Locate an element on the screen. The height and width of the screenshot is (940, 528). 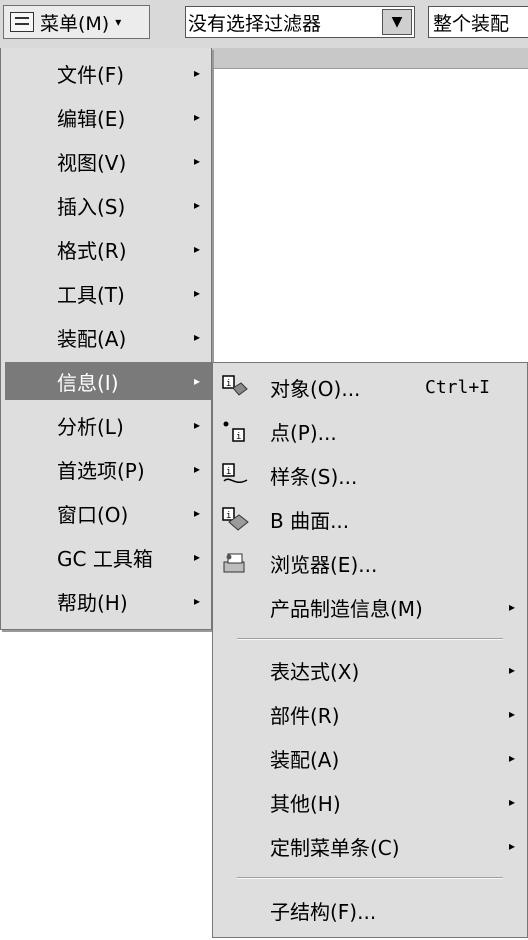
main-menu-item-view: 视图(V) ▸ is located at coordinates (106, 161).